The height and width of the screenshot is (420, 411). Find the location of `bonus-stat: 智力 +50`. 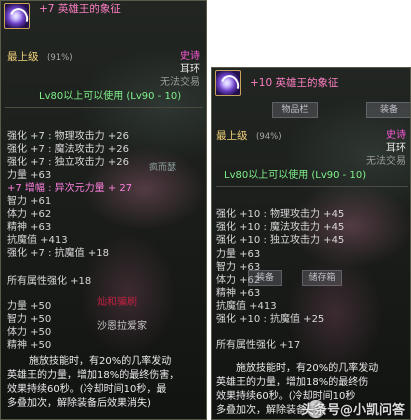

bonus-stat: 智力 +50 is located at coordinates (29, 319).